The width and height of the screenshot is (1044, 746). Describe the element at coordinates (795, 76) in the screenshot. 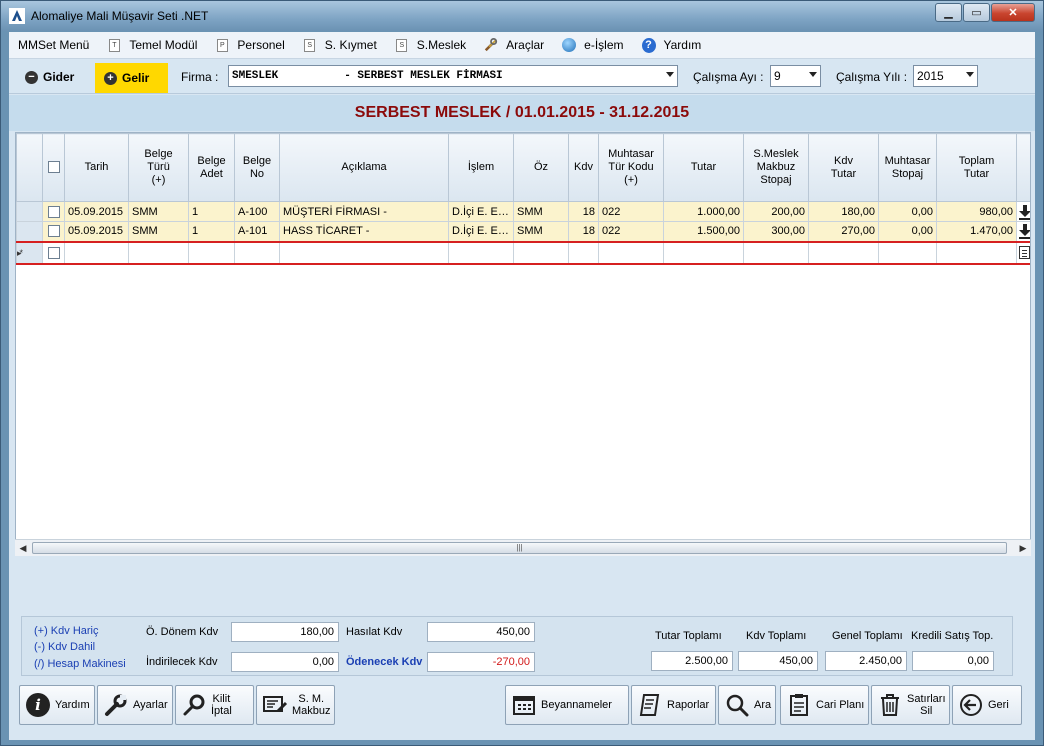

I see `calisma-ayi-select: 9` at that location.